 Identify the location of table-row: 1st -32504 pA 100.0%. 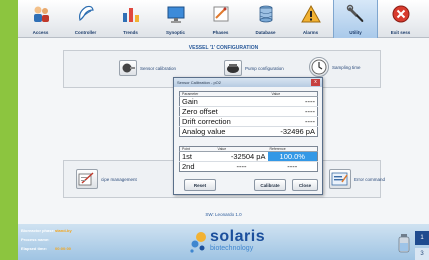
(248, 156).